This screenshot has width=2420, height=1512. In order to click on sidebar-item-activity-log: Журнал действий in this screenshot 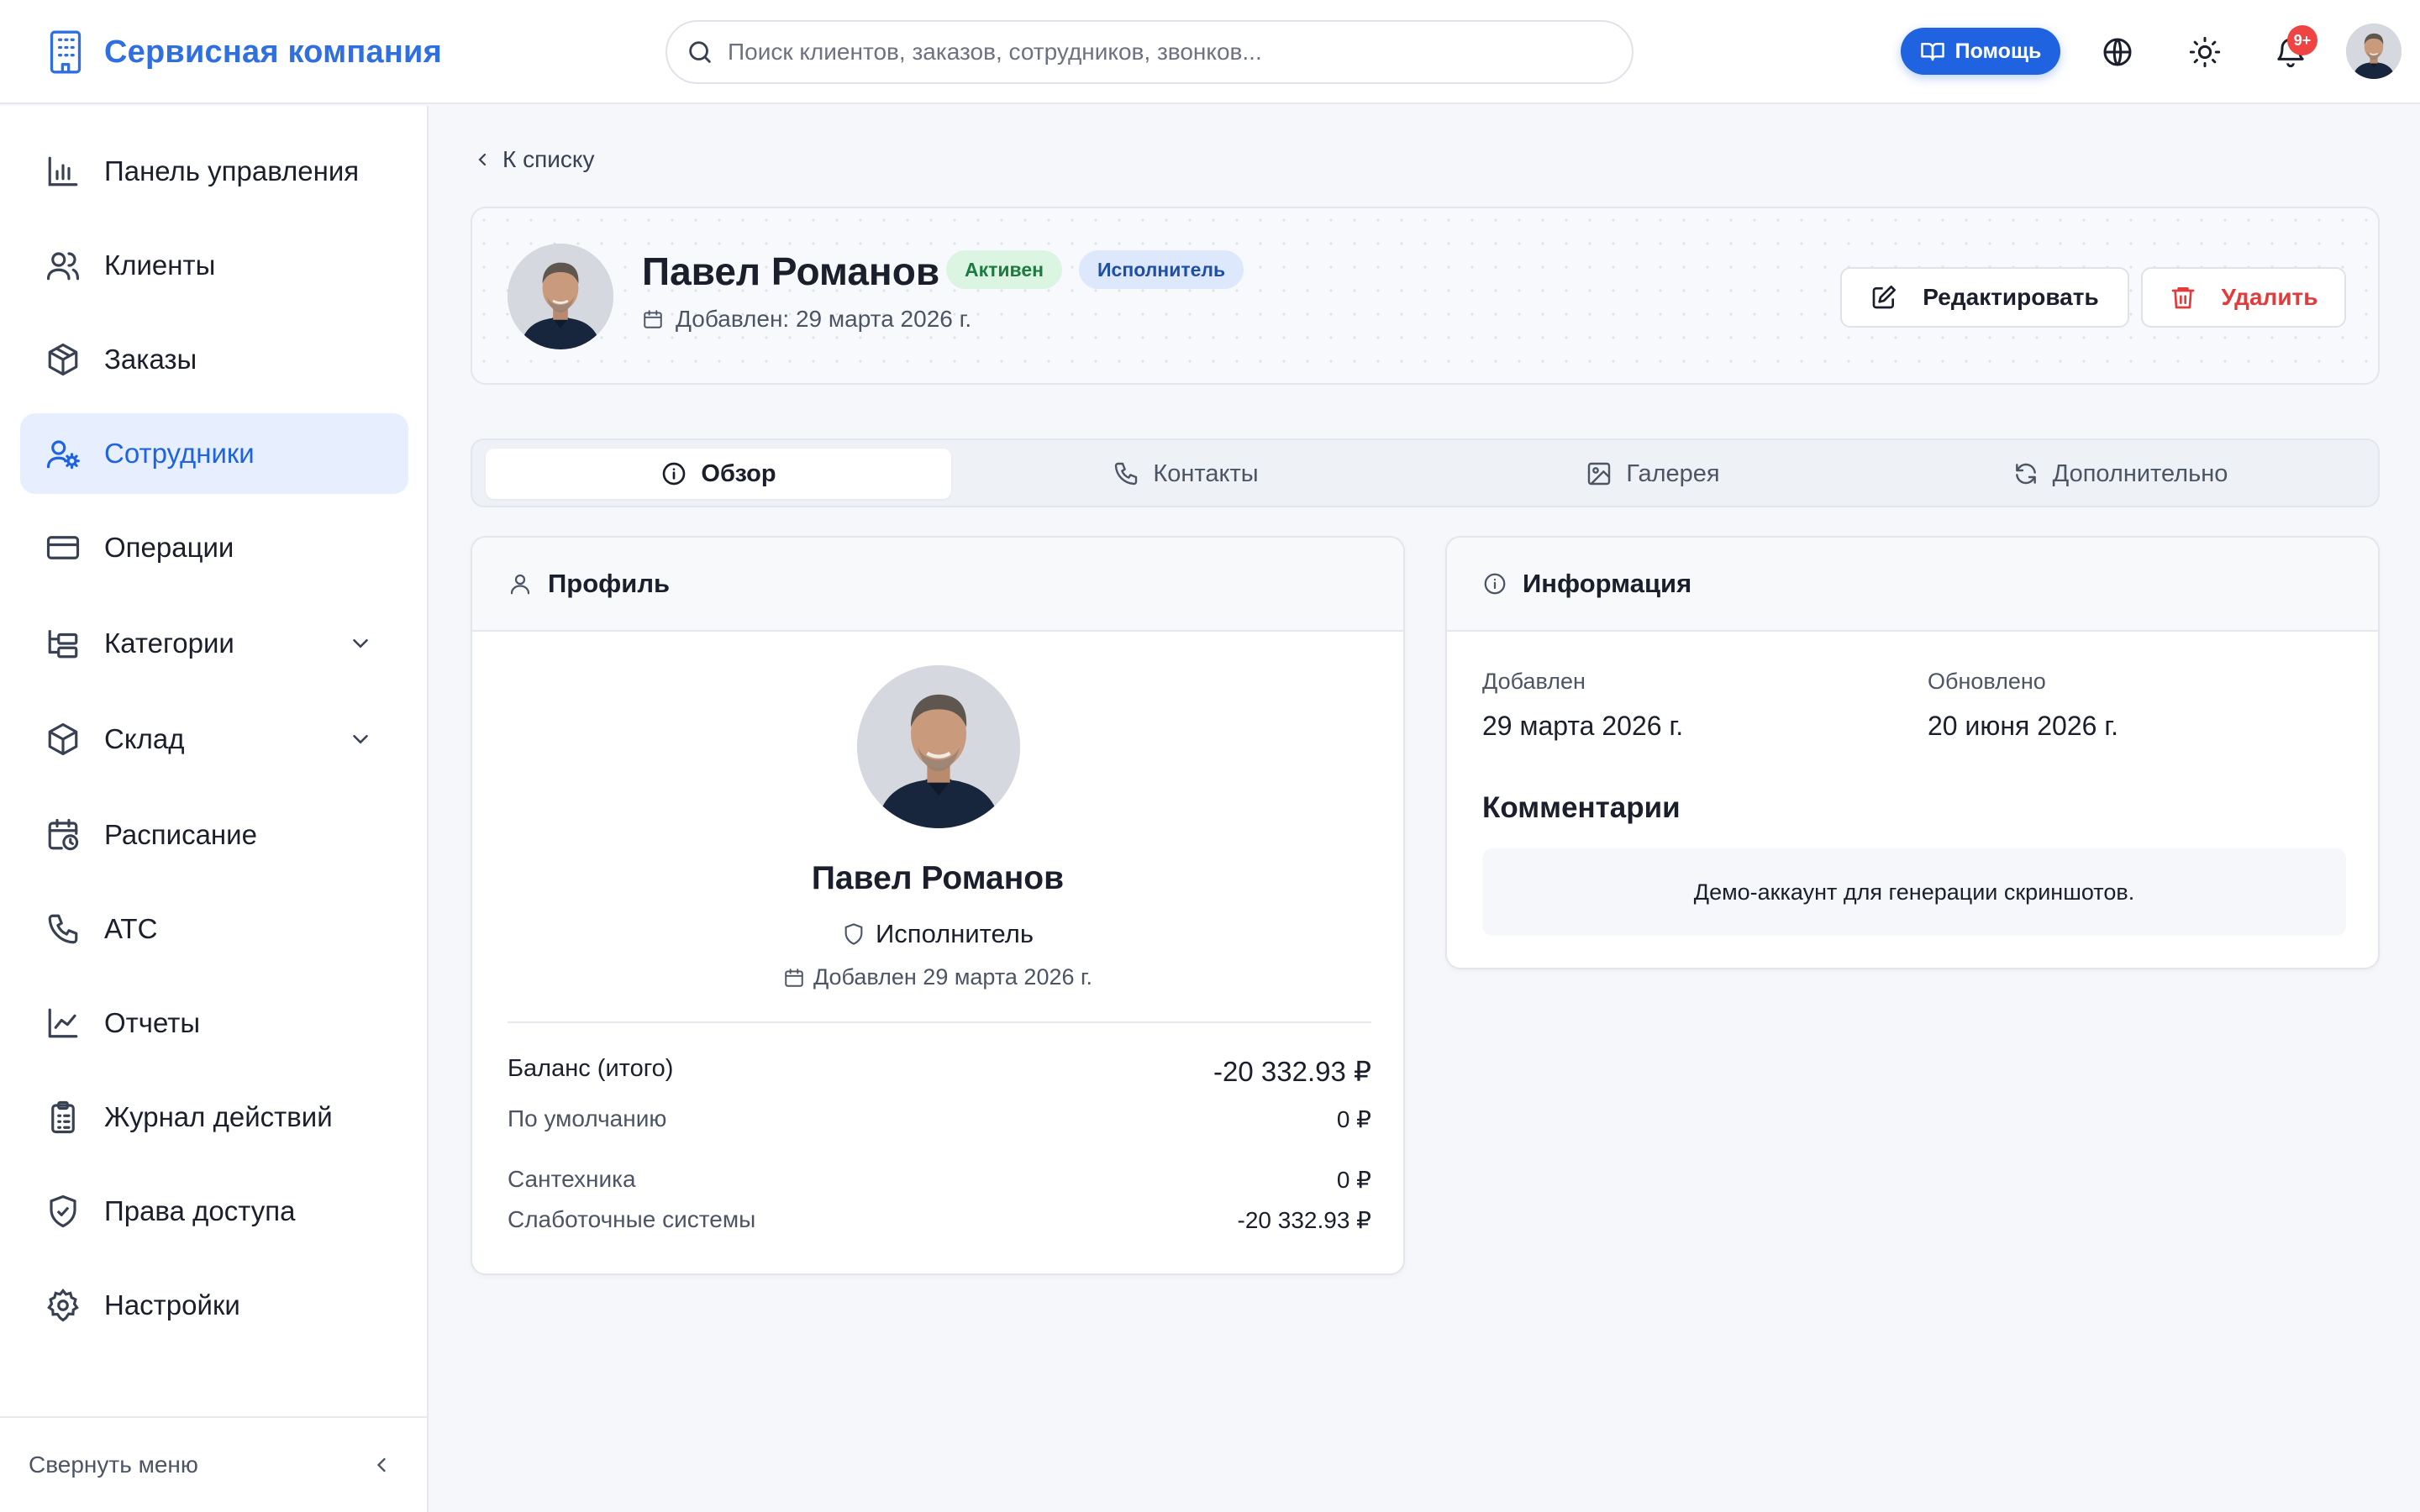, I will do `click(214, 1117)`.